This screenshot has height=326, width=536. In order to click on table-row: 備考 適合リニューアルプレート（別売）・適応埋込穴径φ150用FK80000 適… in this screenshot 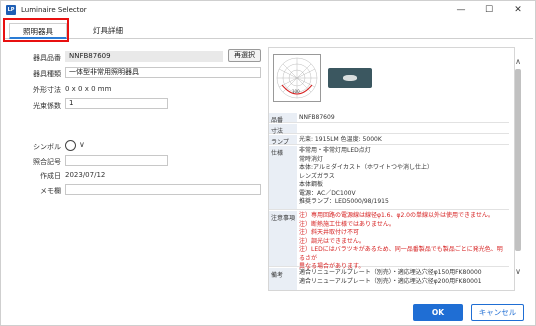, I will do `click(389, 279)`.